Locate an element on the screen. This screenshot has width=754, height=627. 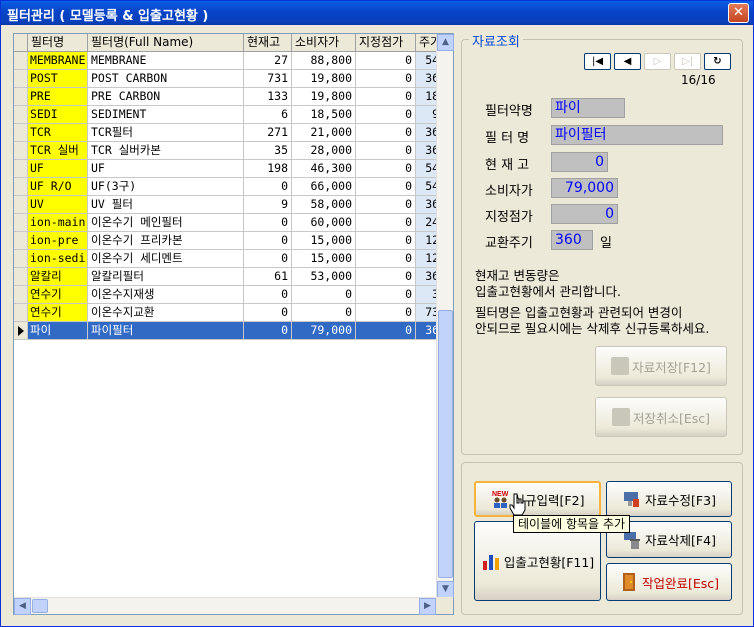
table-row: UF R/OUF(3구)066,0000540 is located at coordinates (232, 187).